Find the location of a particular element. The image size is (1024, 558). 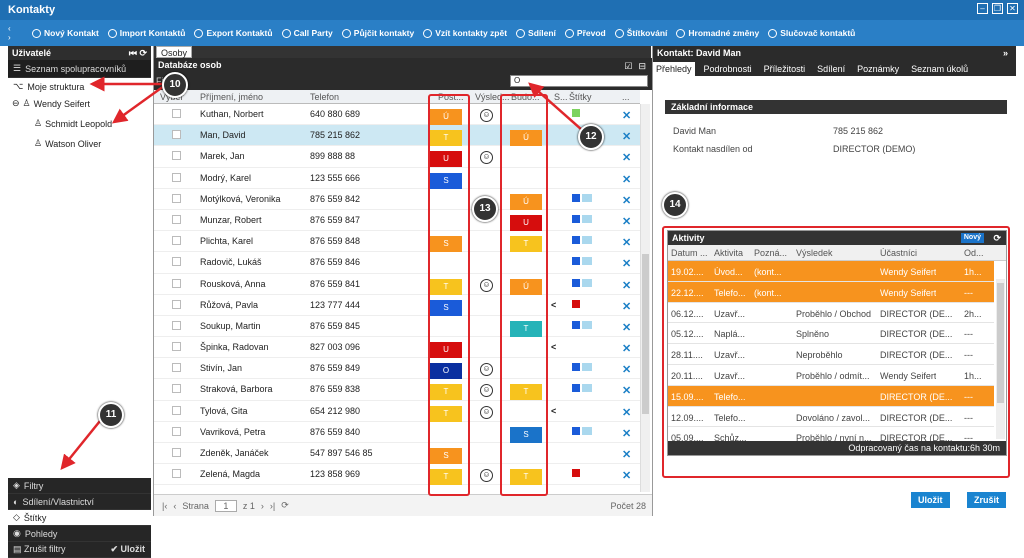

filter-actions: ▤ Zrušit filtry ✔ Uložit is located at coordinates (79, 550).